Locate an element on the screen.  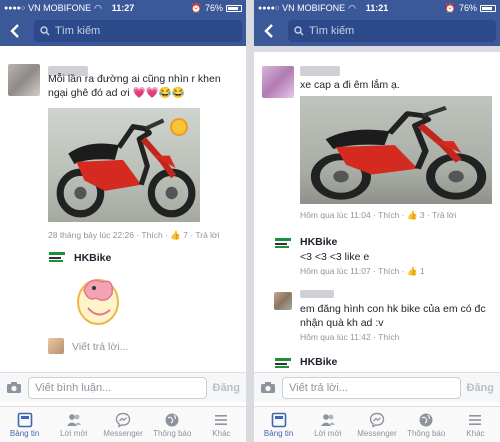
reply-text: <3 <3 <3 like e is located at coordinates (335, 257).